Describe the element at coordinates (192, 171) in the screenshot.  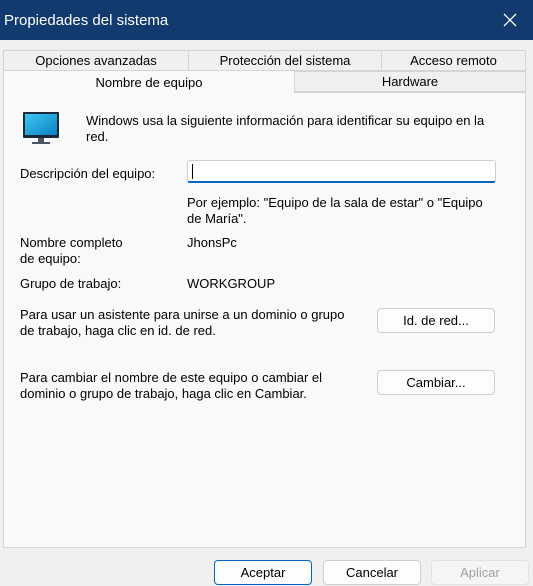
I see `text-caret` at that location.